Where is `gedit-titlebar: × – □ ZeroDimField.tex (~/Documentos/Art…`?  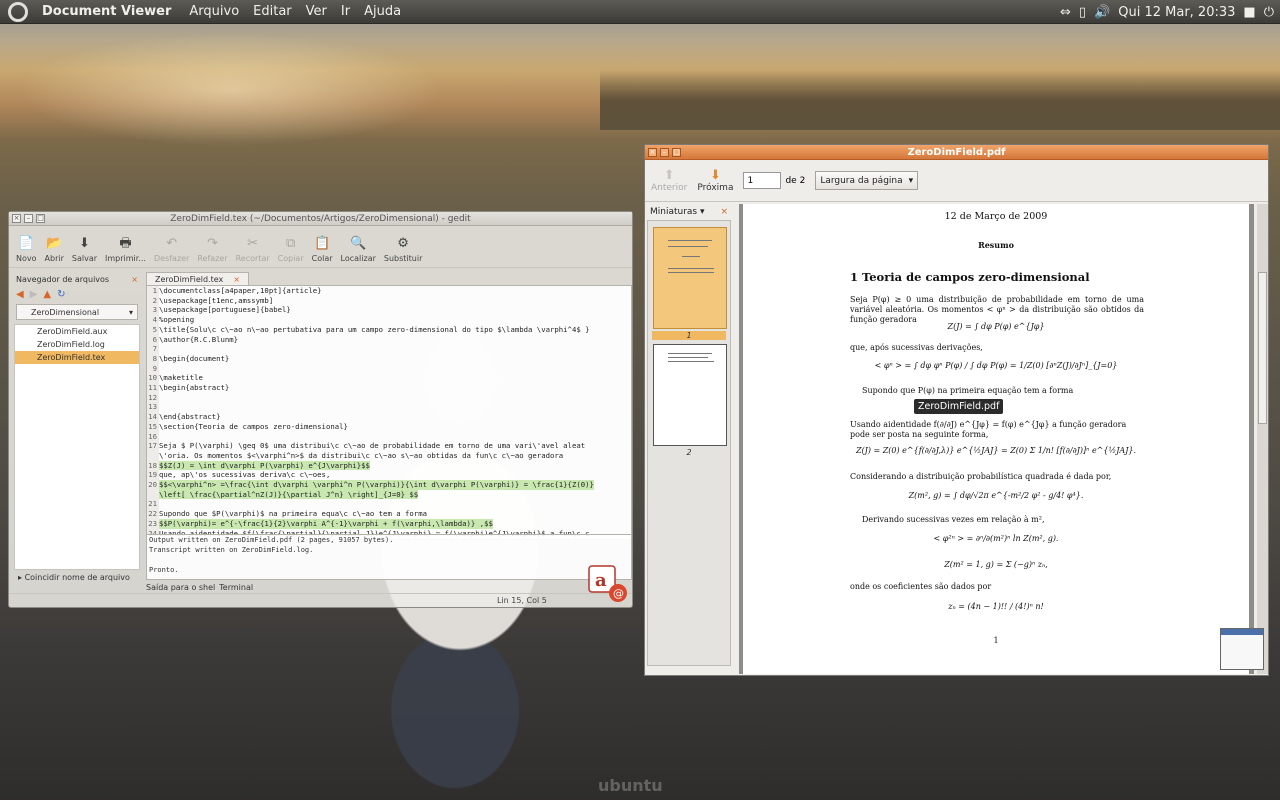 gedit-titlebar: × – □ ZeroDimField.tex (~/Documentos/Art… is located at coordinates (320, 219).